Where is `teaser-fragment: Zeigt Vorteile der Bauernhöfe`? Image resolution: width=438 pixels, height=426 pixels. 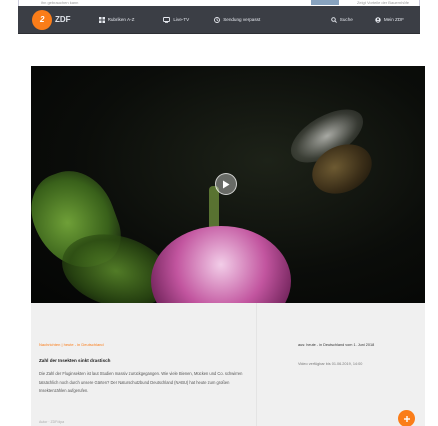
teaser-fragment: Zeigt Vorteile der Bauernhöfe is located at coordinates (383, 2).